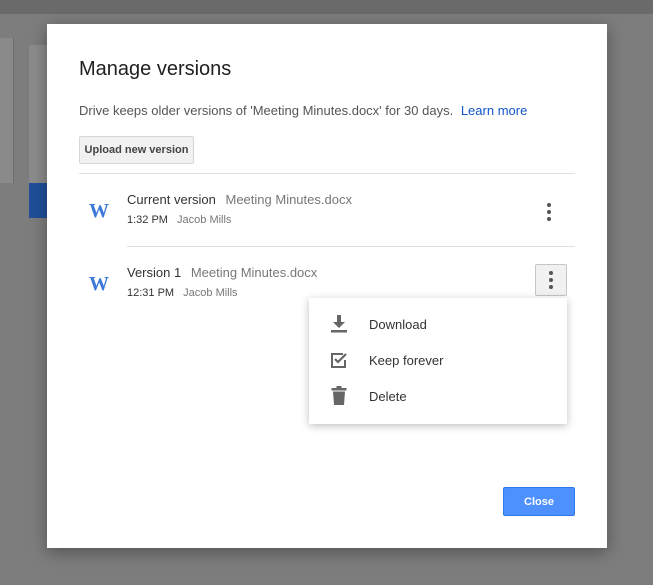  Describe the element at coordinates (539, 501) in the screenshot. I see `close-button: Close` at that location.